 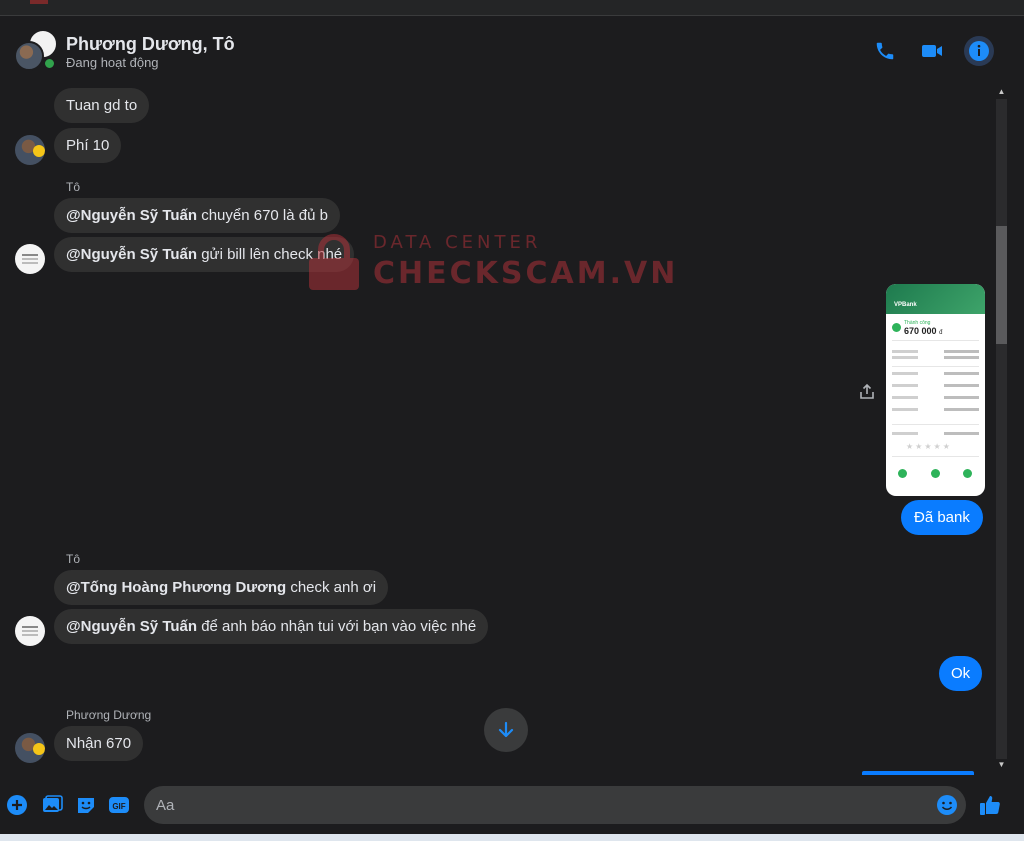 What do you see at coordinates (112, 62) in the screenshot?
I see `active-status: Đang hoạt động` at bounding box center [112, 62].